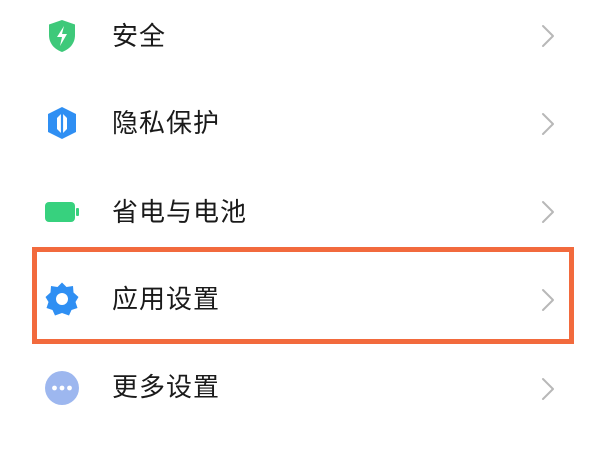 This screenshot has height=450, width=600. Describe the element at coordinates (139, 37) in the screenshot. I see `settings-item-label: 安全` at that location.